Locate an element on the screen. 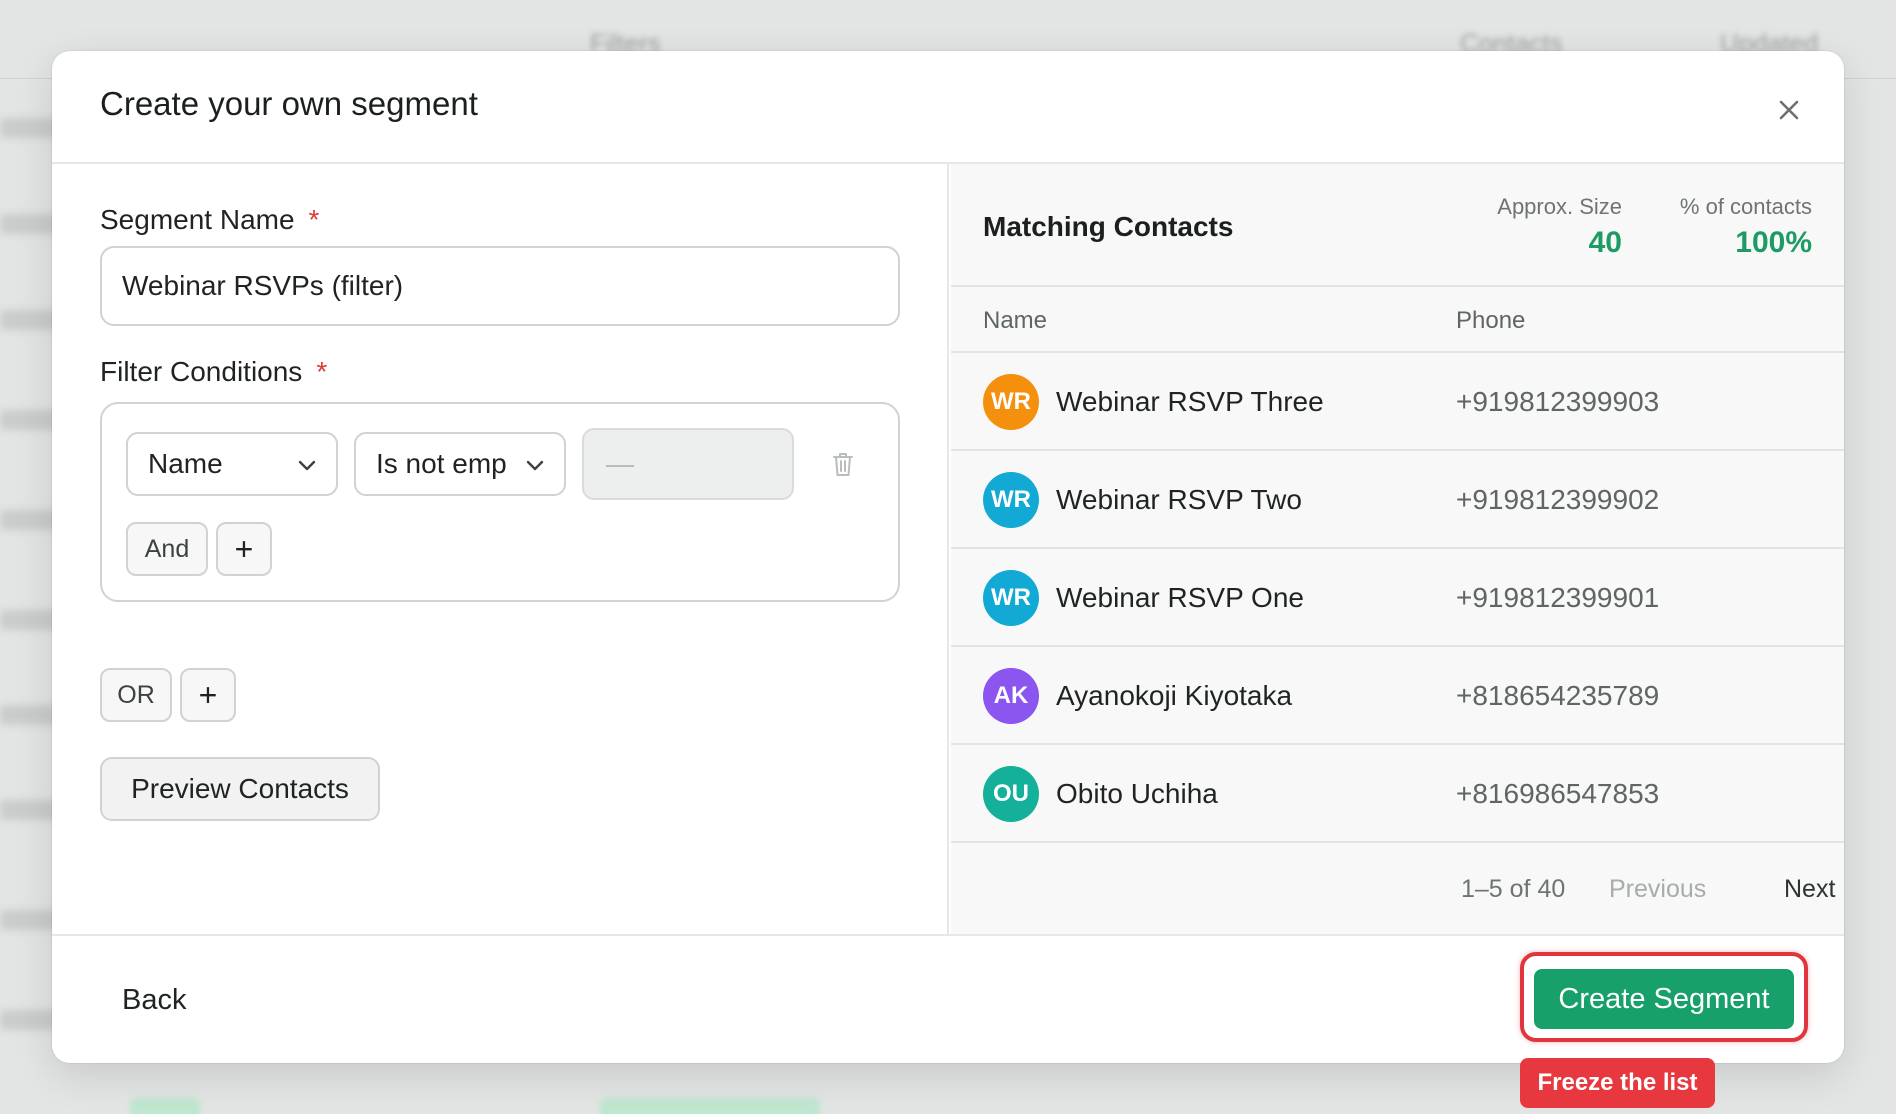 The height and width of the screenshot is (1114, 1896). table-row: WR Webinar RSVP Three +919812399903 is located at coordinates (1397, 402).